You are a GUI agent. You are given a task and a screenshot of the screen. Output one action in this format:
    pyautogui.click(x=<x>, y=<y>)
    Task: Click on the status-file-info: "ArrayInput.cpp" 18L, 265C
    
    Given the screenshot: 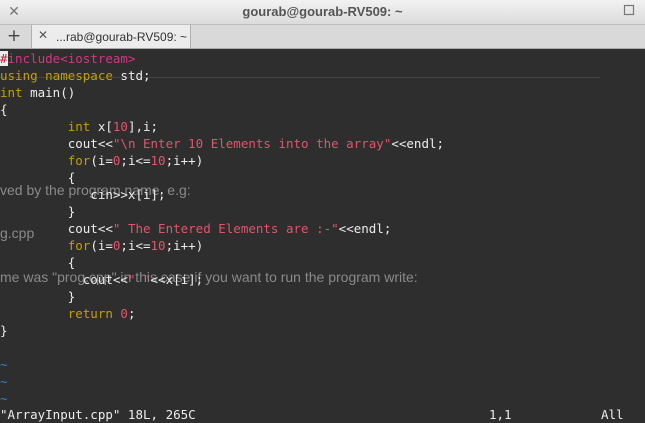 What is the action you would take?
    pyautogui.click(x=98, y=414)
    